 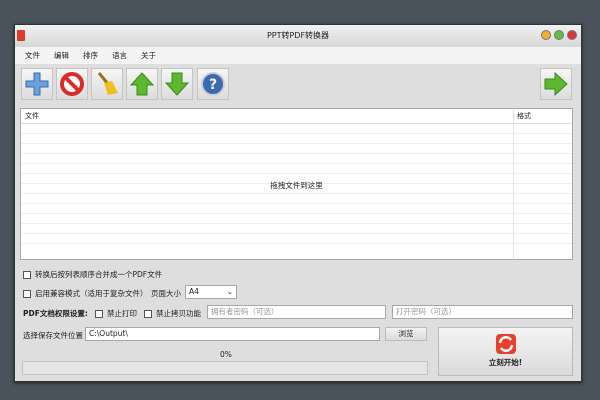 What do you see at coordinates (505, 344) in the screenshot?
I see `refresh-icon` at bounding box center [505, 344].